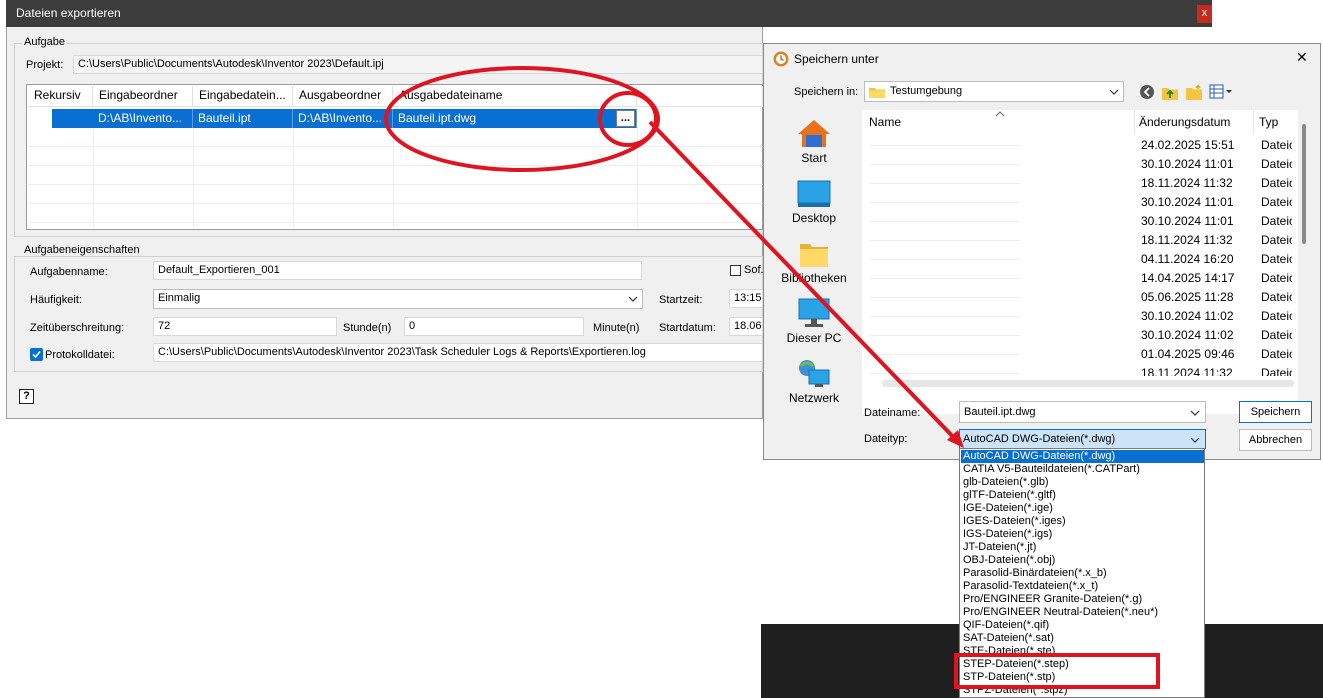  What do you see at coordinates (1082, 664) in the screenshot?
I see `filetype-option: STEP-Dateien(*.step)` at bounding box center [1082, 664].